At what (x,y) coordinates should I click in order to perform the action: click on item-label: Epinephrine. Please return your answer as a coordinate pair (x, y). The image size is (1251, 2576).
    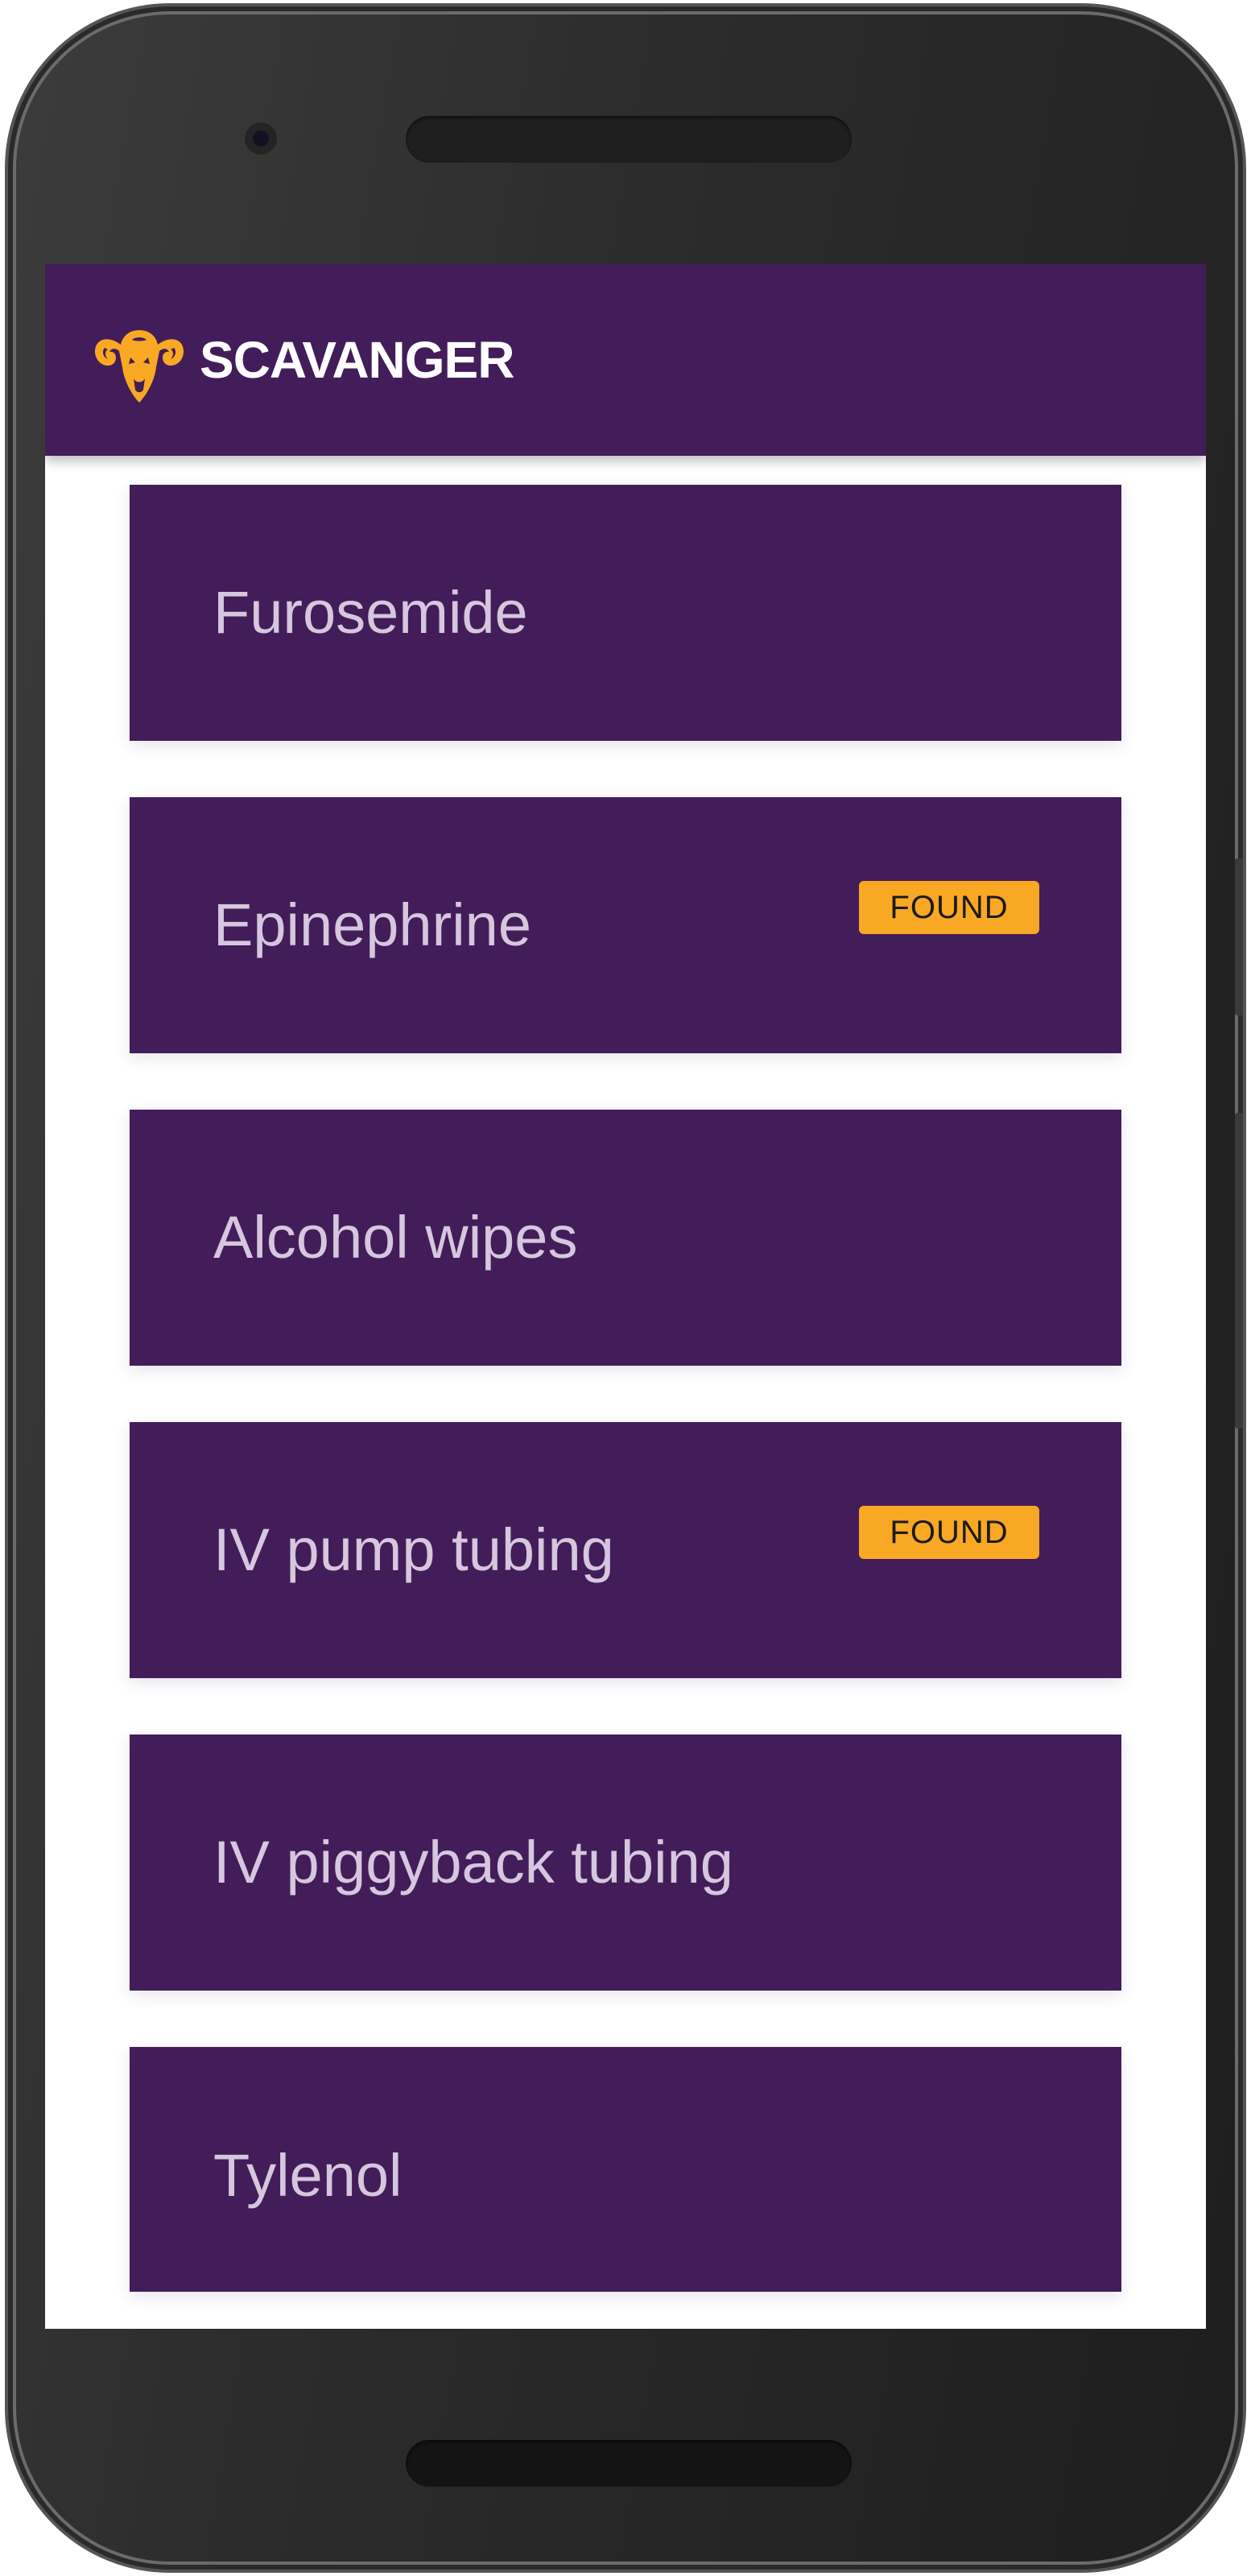
    Looking at the image, I should click on (372, 924).